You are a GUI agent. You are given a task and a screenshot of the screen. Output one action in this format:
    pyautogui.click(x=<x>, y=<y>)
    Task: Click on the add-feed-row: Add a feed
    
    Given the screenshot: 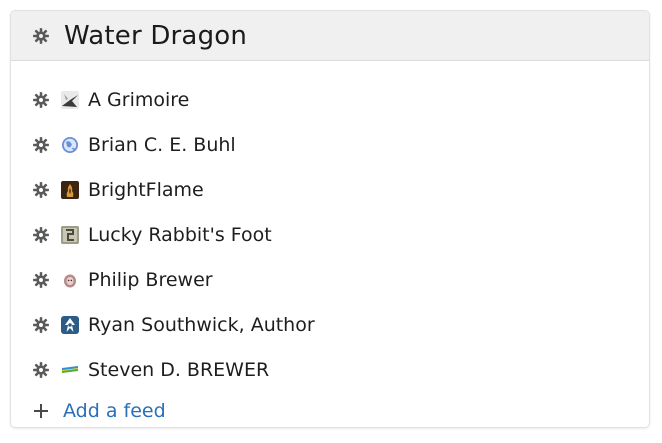 What is the action you would take?
    pyautogui.click(x=88, y=411)
    